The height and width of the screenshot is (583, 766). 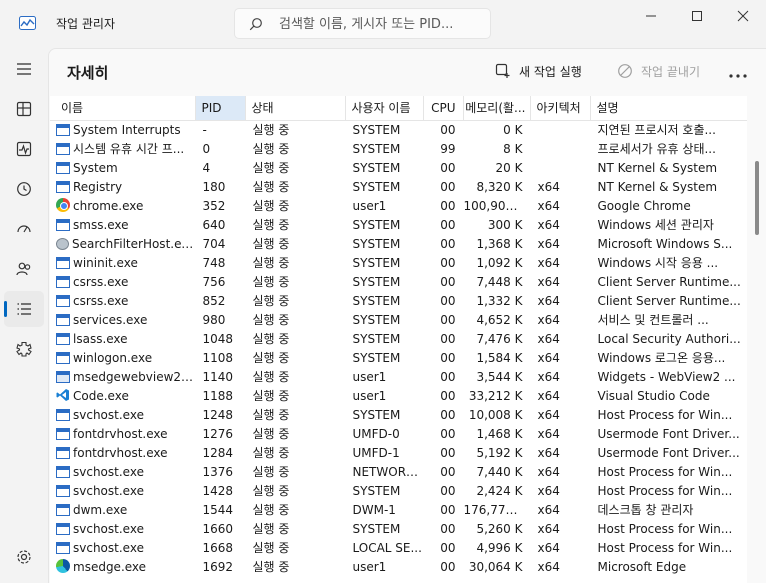 I want to click on cell-memory: 7,440 K, so click(x=499, y=471).